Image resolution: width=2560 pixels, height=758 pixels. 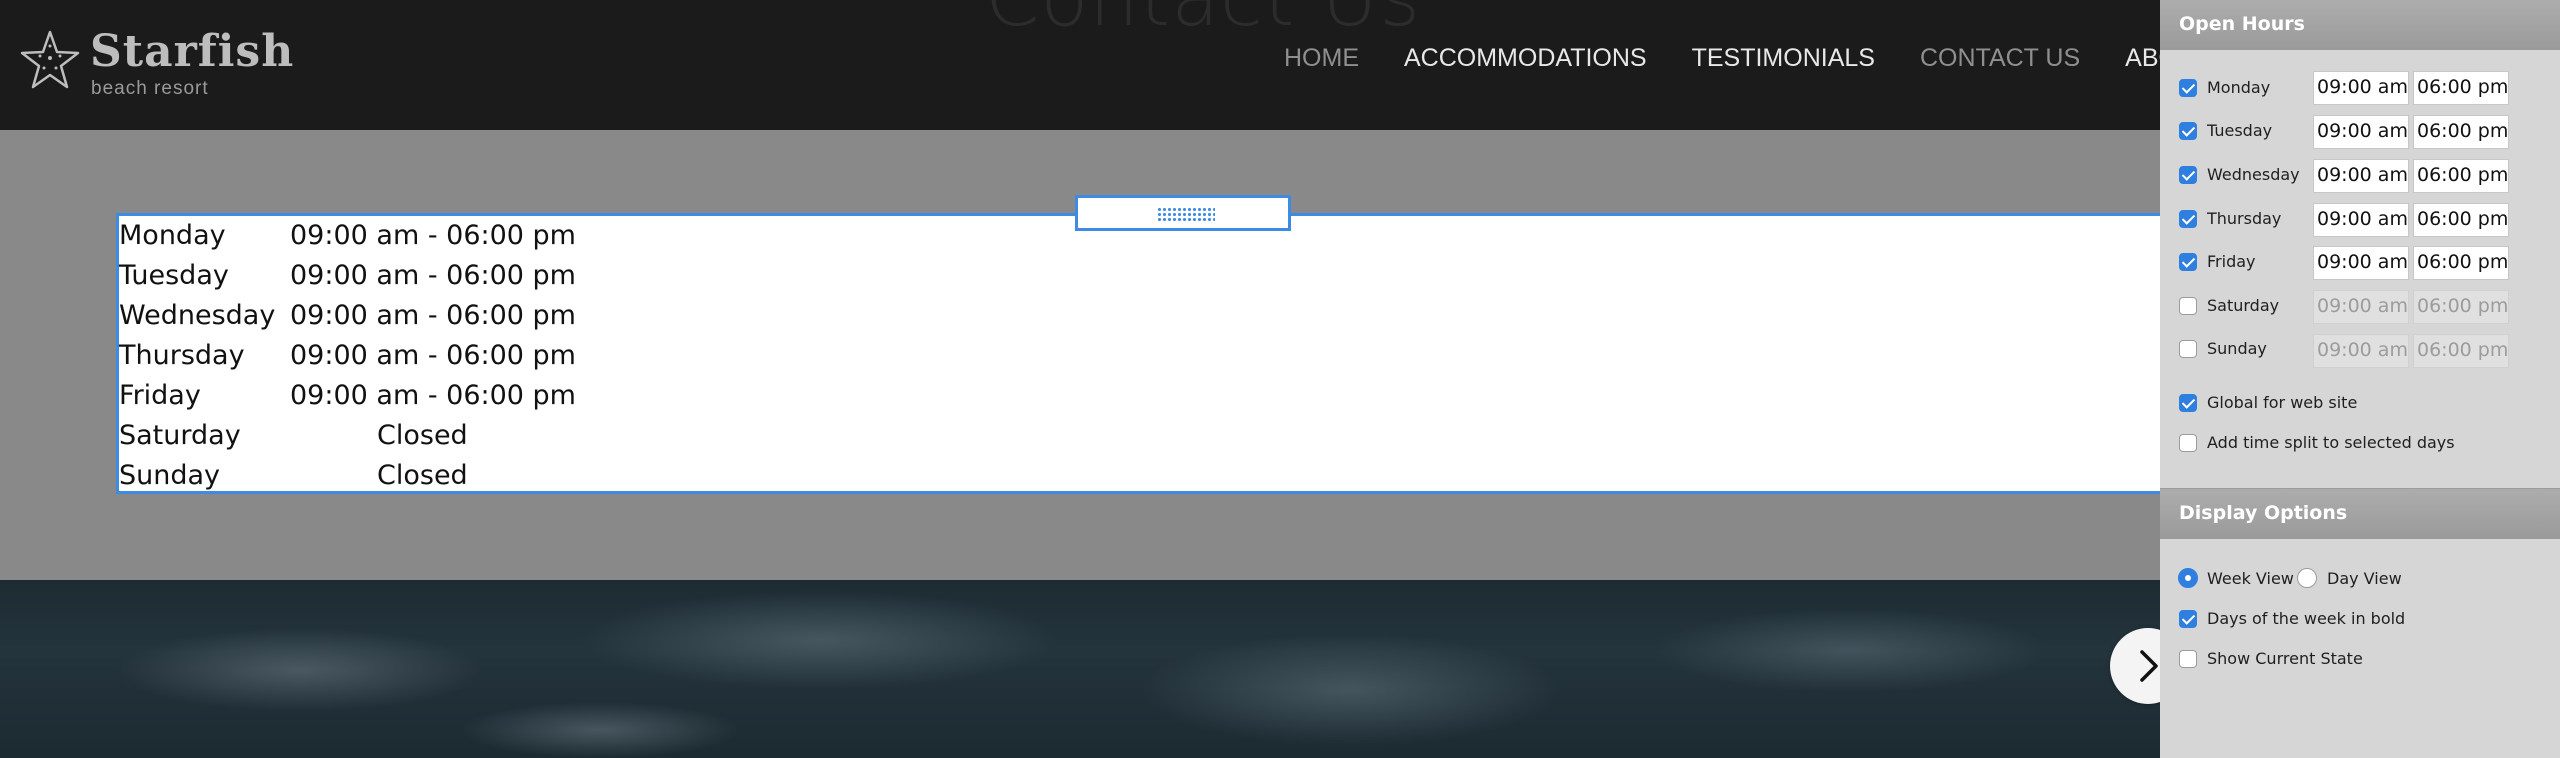 What do you see at coordinates (2188, 403) in the screenshot?
I see `global-website-checkbox` at bounding box center [2188, 403].